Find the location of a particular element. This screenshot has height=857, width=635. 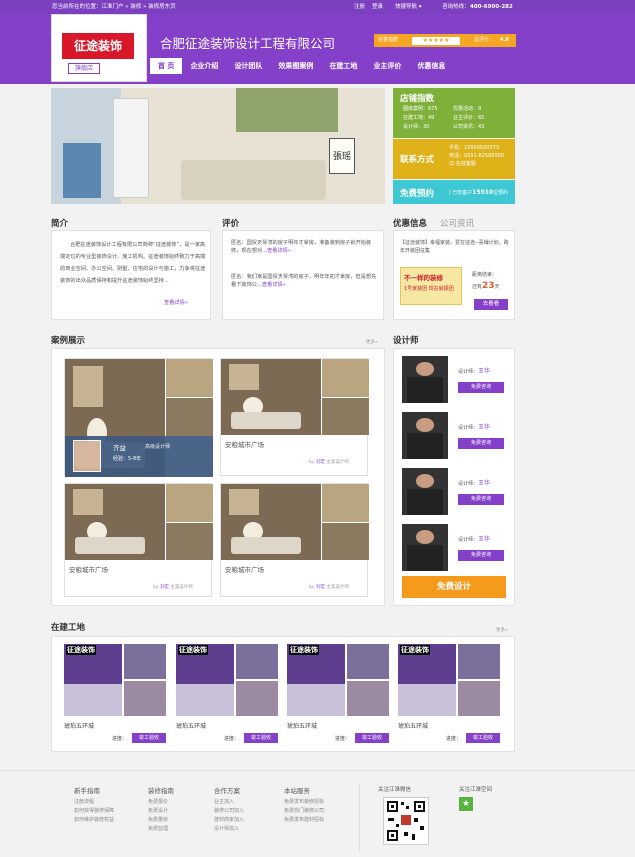

nav-design-team: 设计团队 is located at coordinates (248, 66).